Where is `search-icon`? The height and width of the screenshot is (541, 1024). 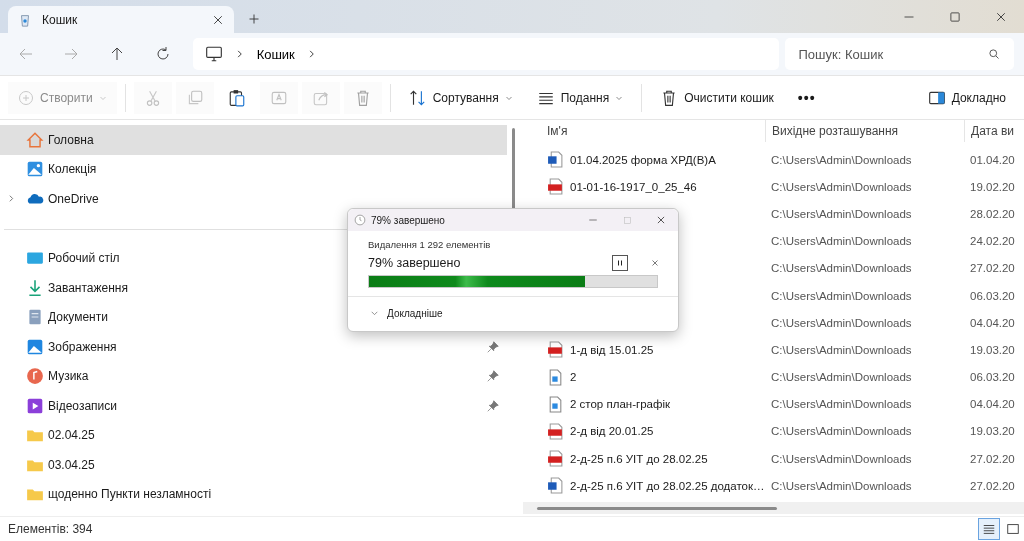 search-icon is located at coordinates (994, 54).